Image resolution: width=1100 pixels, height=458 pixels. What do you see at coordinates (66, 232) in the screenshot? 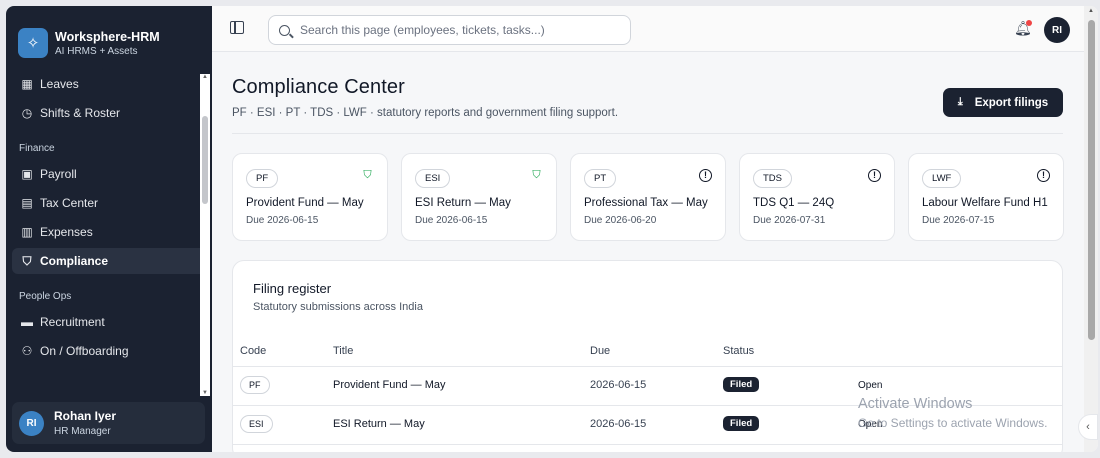
I see `sidebar-item-label: Expenses` at bounding box center [66, 232].